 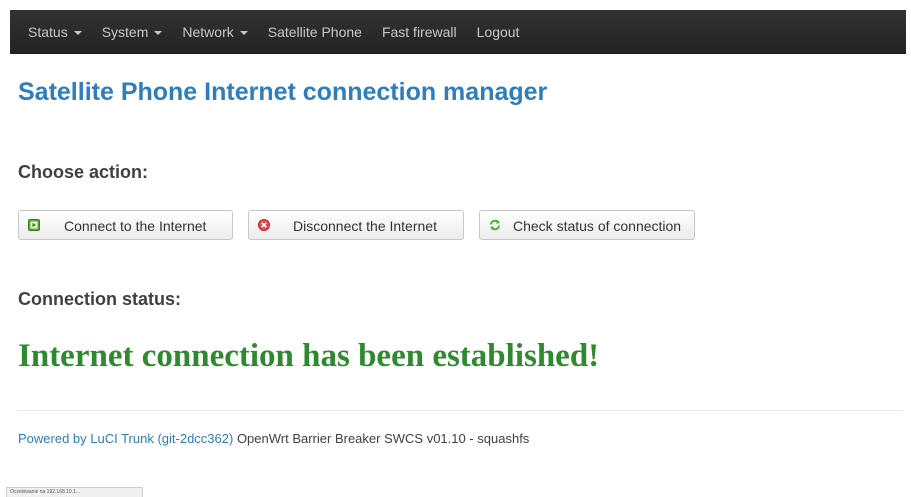 I want to click on disconnect-button-label: Disconnect the Internet, so click(x=365, y=226).